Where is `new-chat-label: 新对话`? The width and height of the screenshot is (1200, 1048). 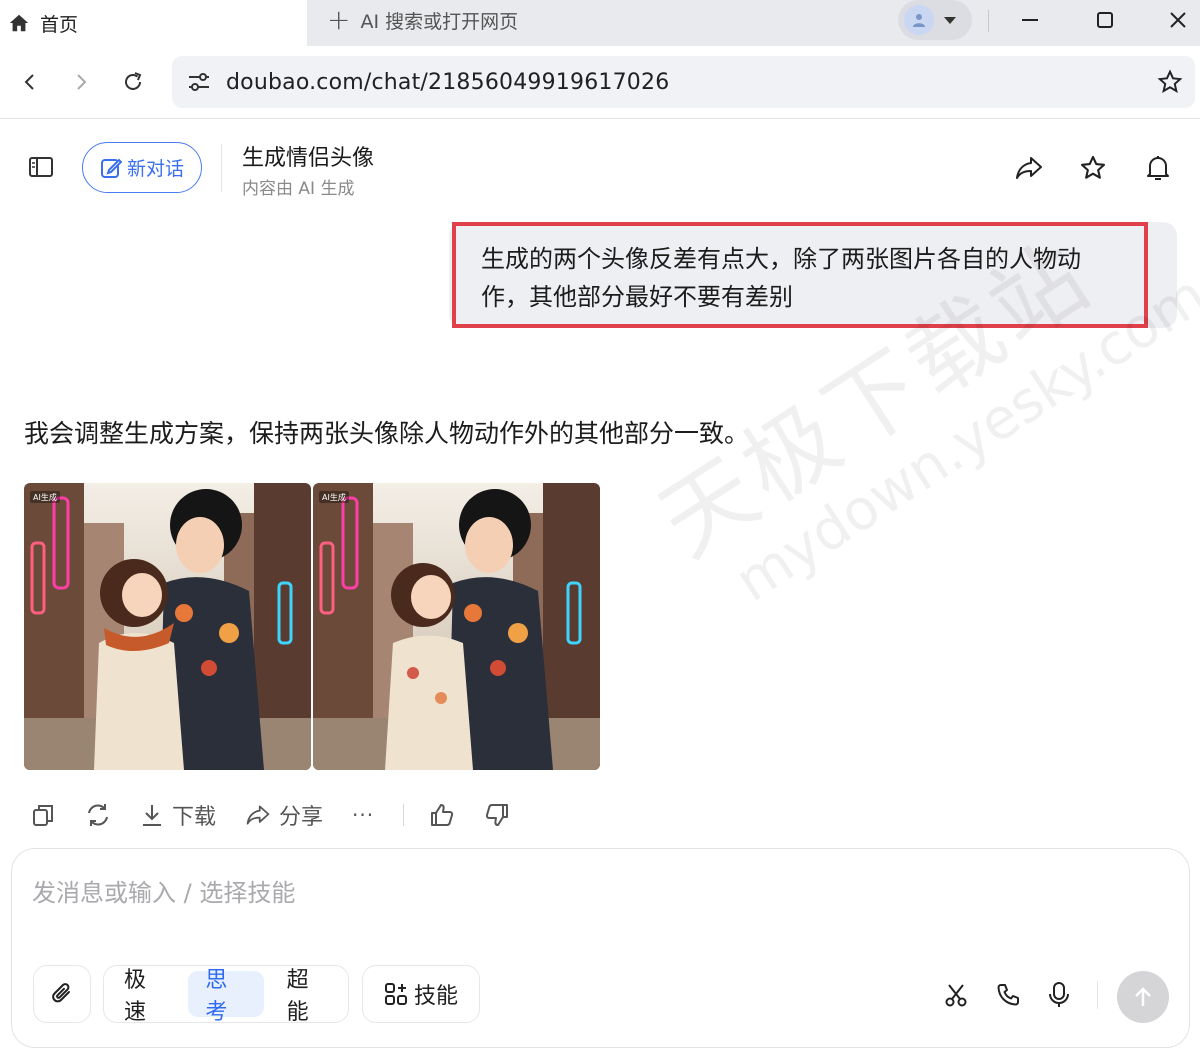 new-chat-label: 新对话 is located at coordinates (155, 169).